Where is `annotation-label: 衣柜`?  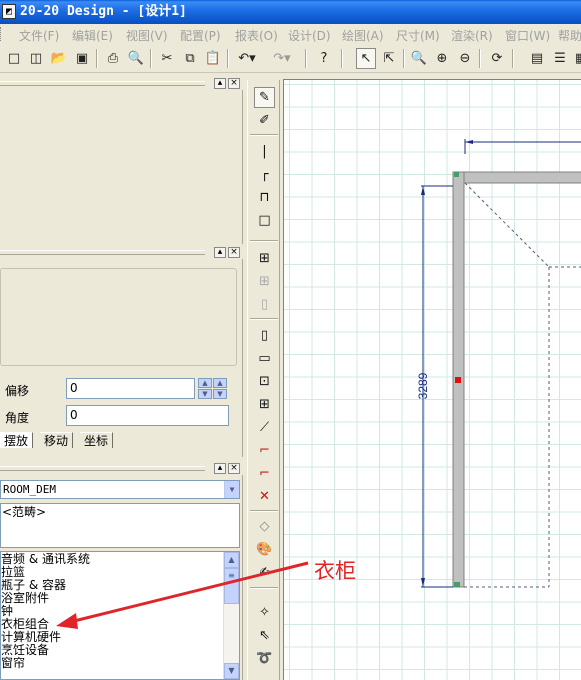
annotation-label: 衣柜 is located at coordinates (335, 571).